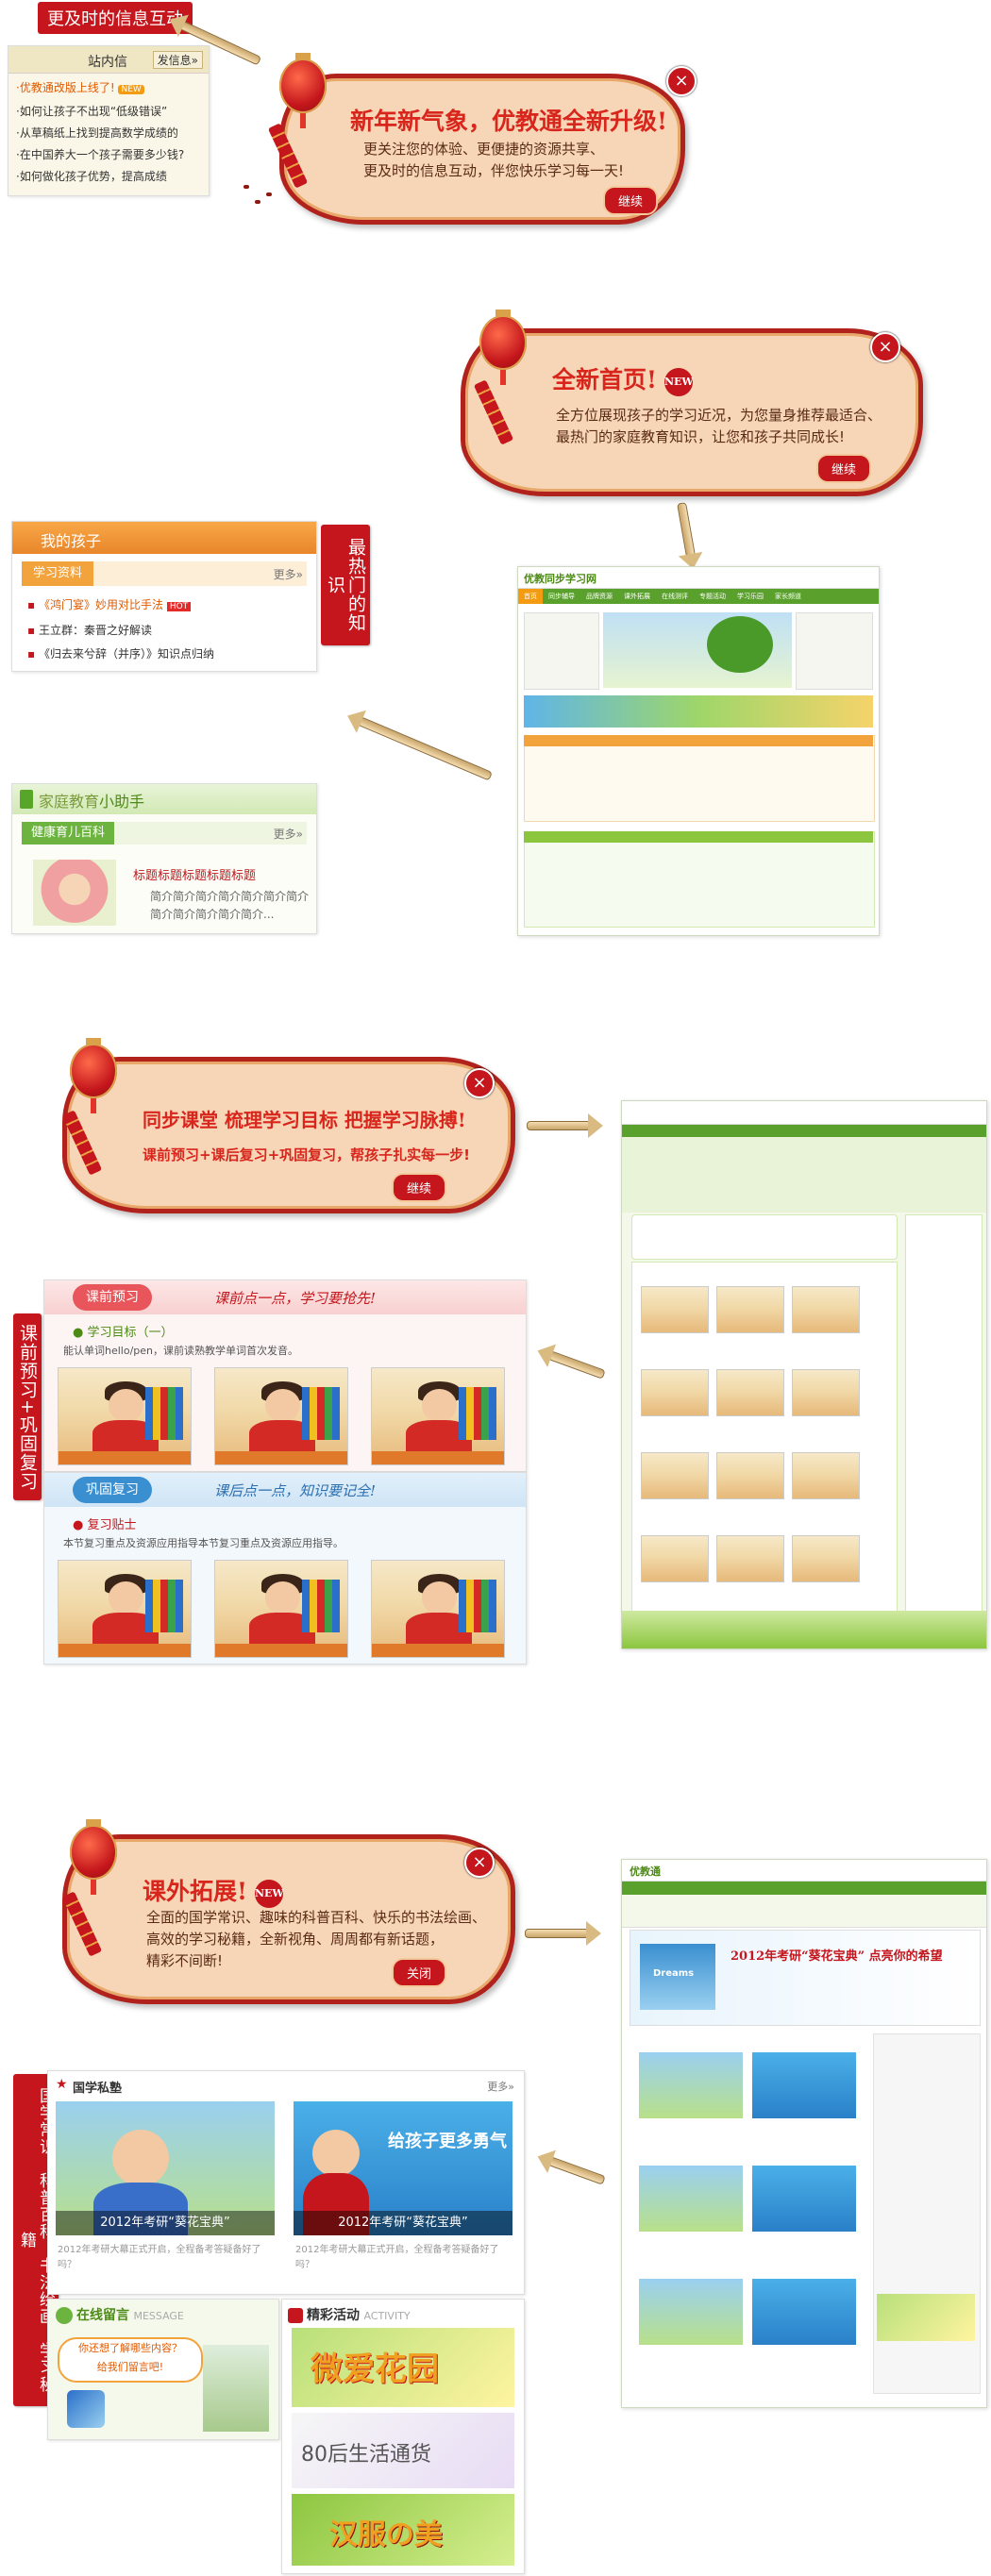  I want to click on send-message-button: 发信息», so click(177, 60).